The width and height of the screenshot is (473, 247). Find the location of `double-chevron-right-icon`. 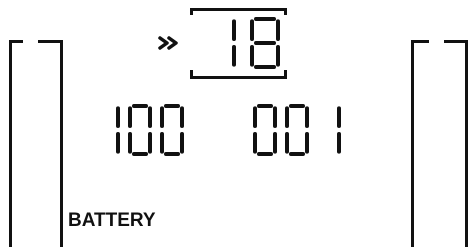

double-chevron-right-icon is located at coordinates (168, 43).